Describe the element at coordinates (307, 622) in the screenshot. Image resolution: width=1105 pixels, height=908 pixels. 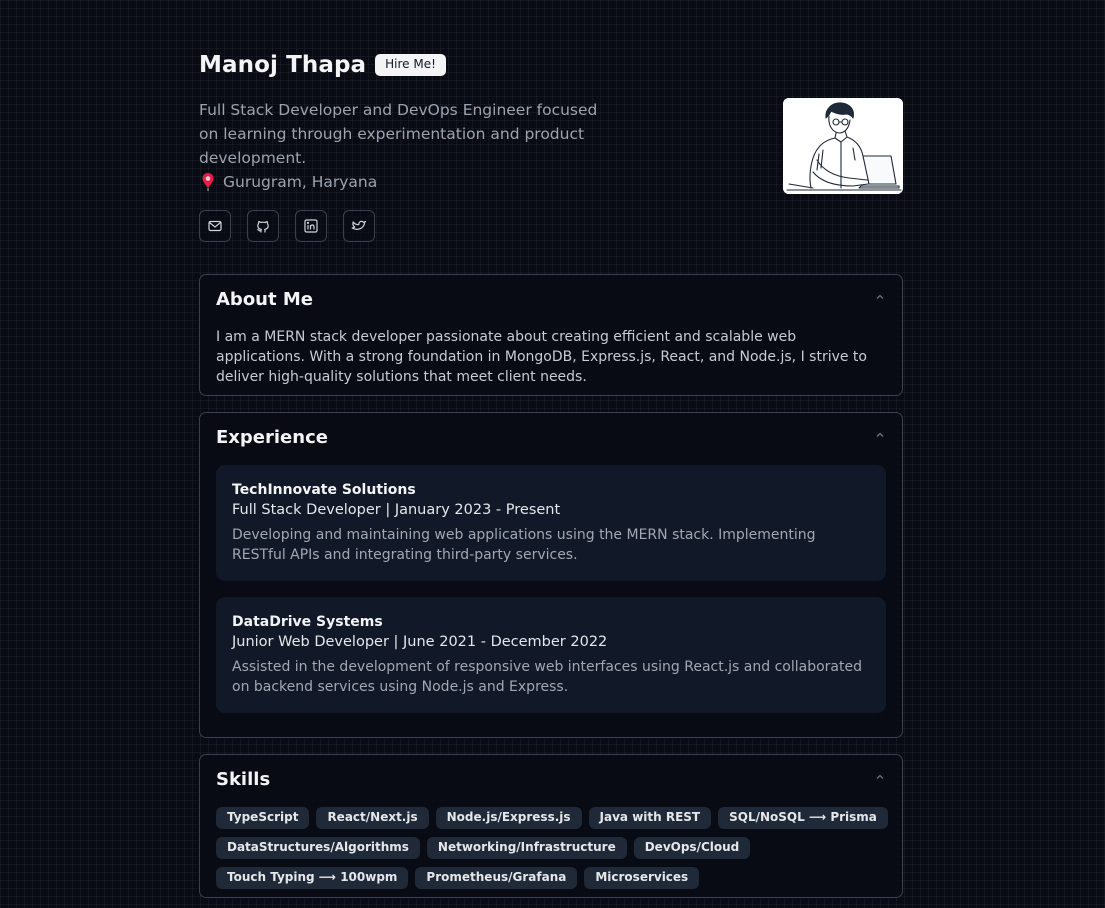
I see `experience-company: DataDrive Systems` at that location.